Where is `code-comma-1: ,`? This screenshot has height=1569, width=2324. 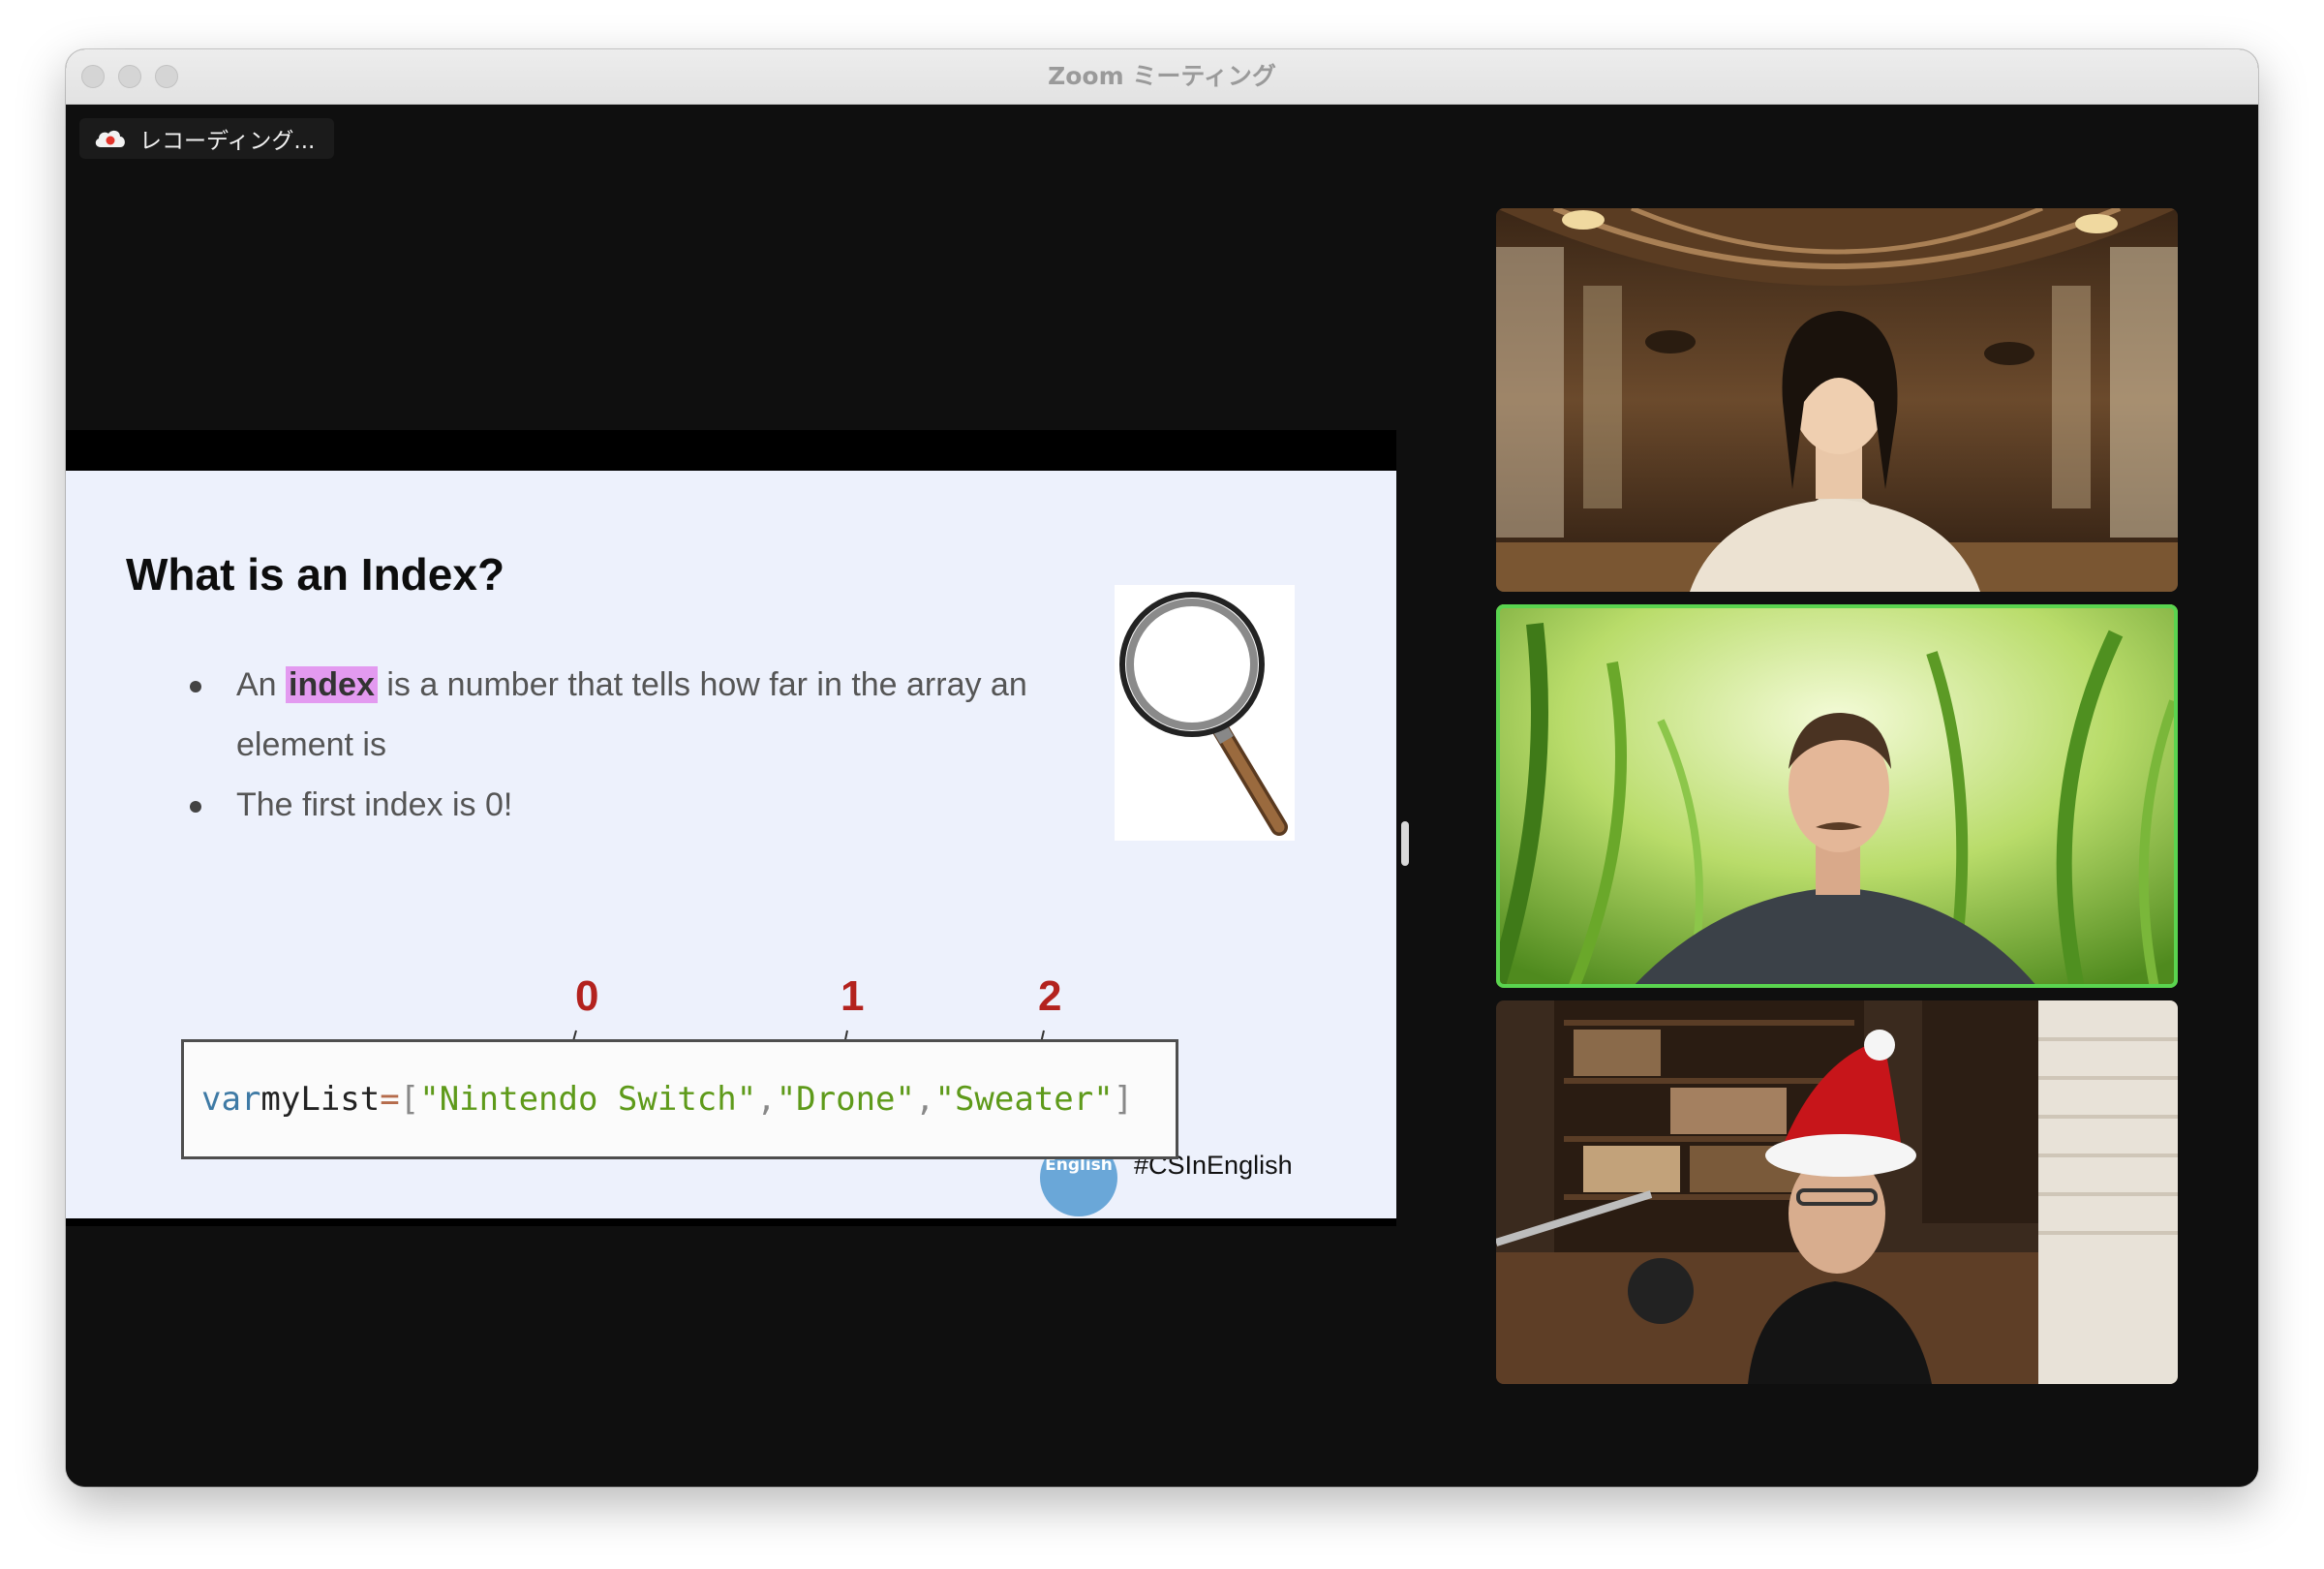
code-comma-1: , is located at coordinates (925, 1099).